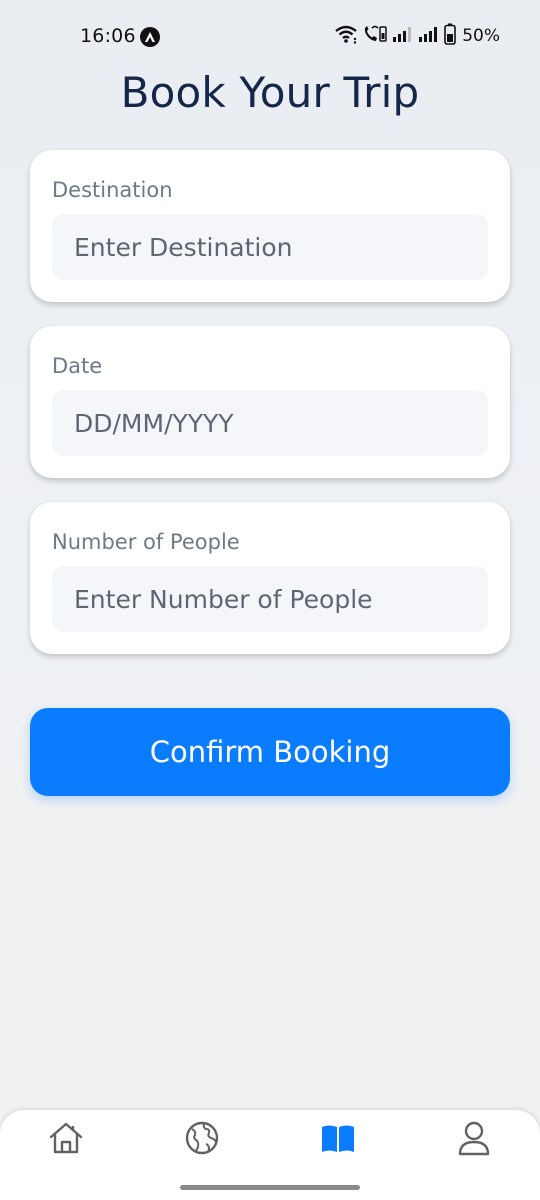  What do you see at coordinates (270, 92) in the screenshot?
I see `page-title: Book Your Trip` at bounding box center [270, 92].